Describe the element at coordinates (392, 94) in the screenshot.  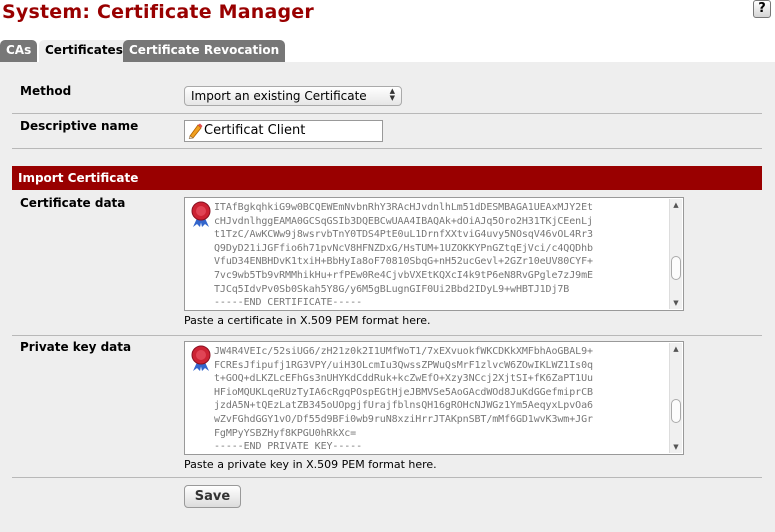
I see `select-arrows-icon: ▲ ▼` at that location.